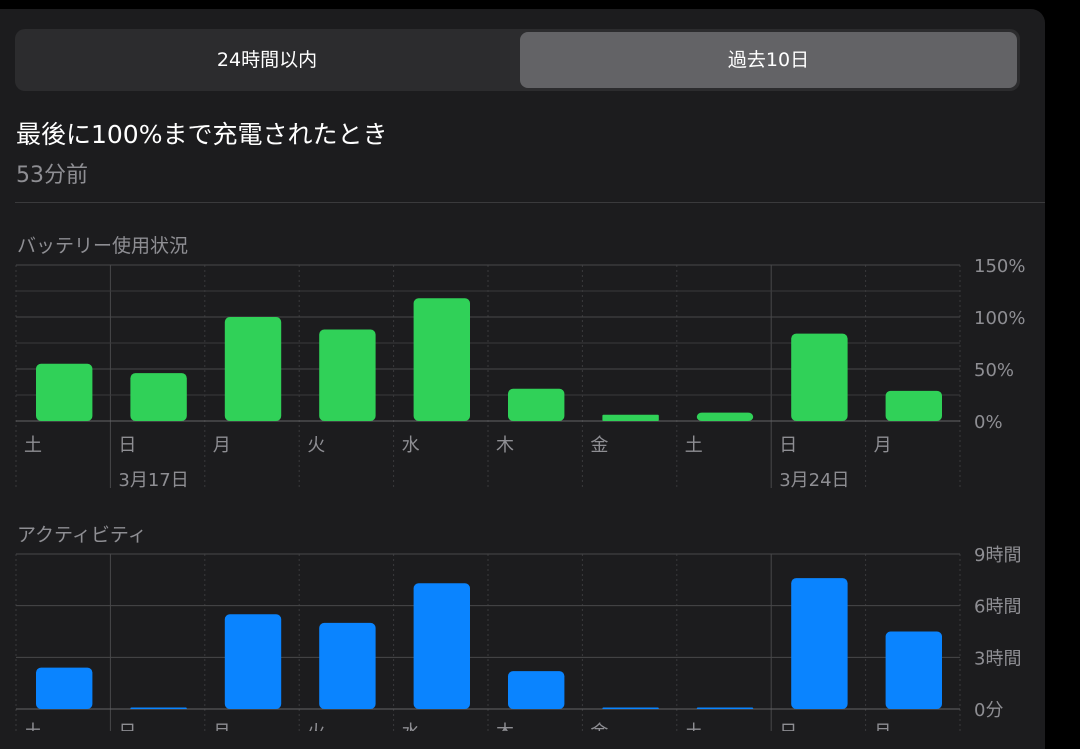  I want to click on activity-day-label: 金, so click(599, 726).